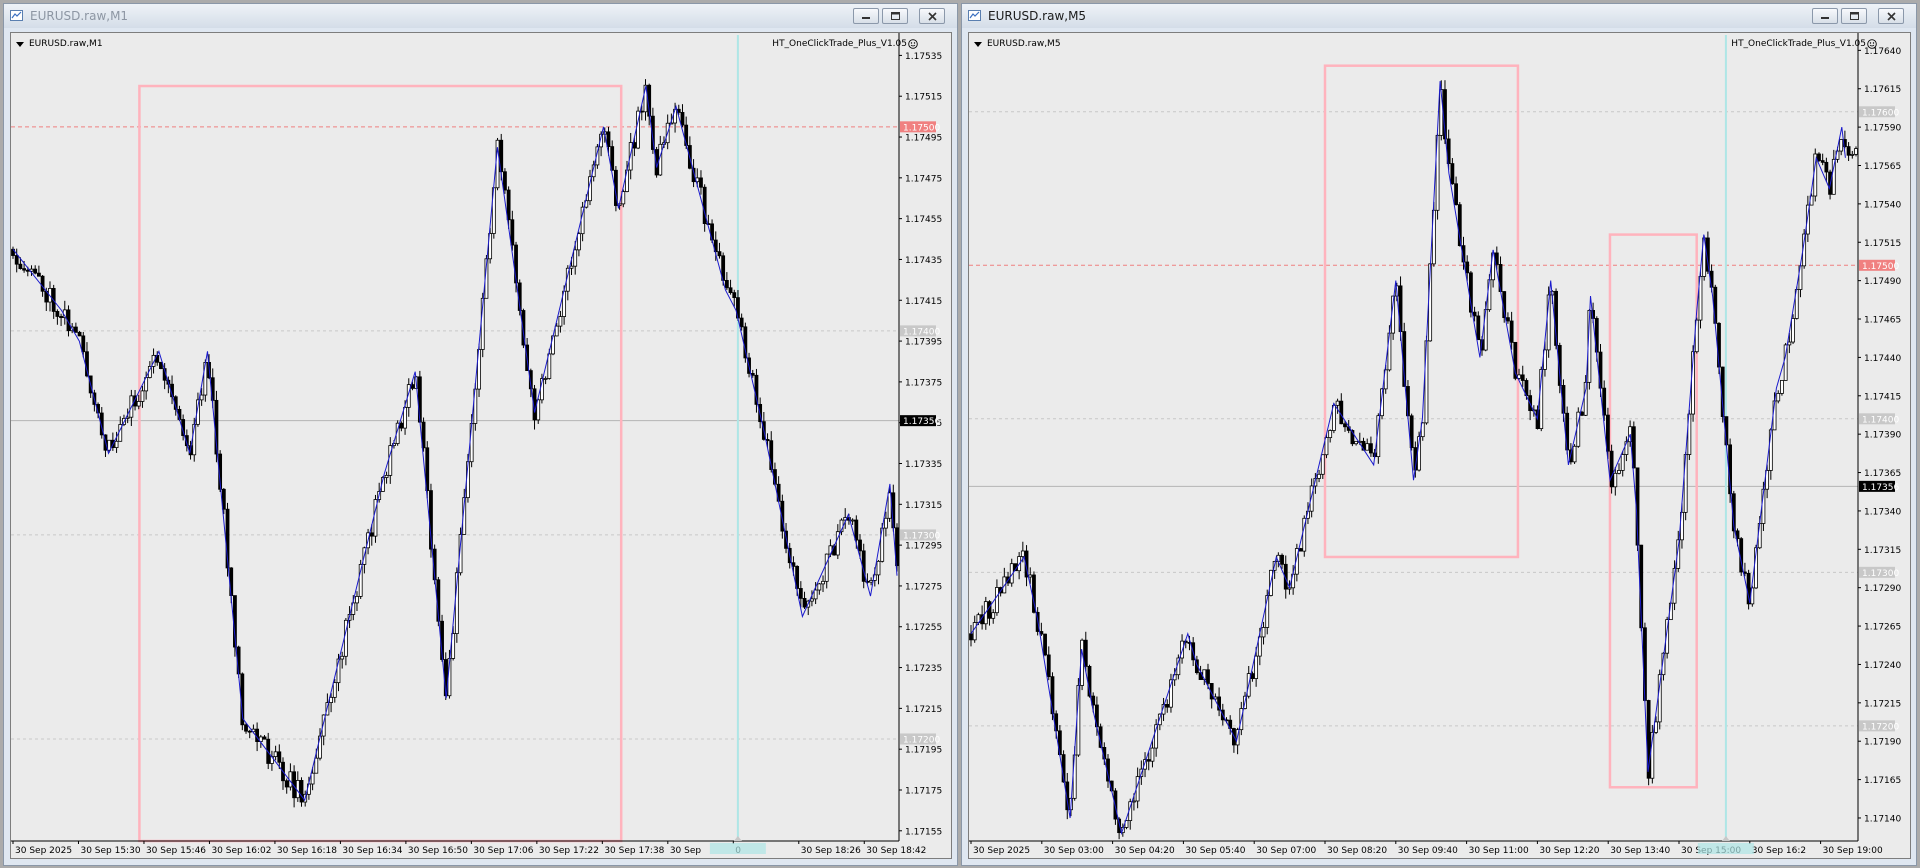  What do you see at coordinates (1725, 848) in the screenshot?
I see `time-marker-tag` at bounding box center [1725, 848].